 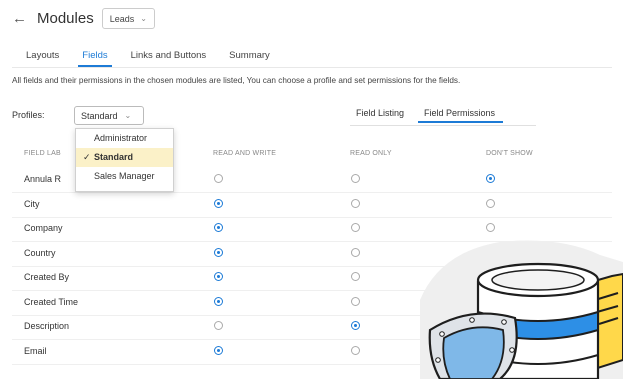 I want to click on table-row: Country, so click(x=312, y=256).